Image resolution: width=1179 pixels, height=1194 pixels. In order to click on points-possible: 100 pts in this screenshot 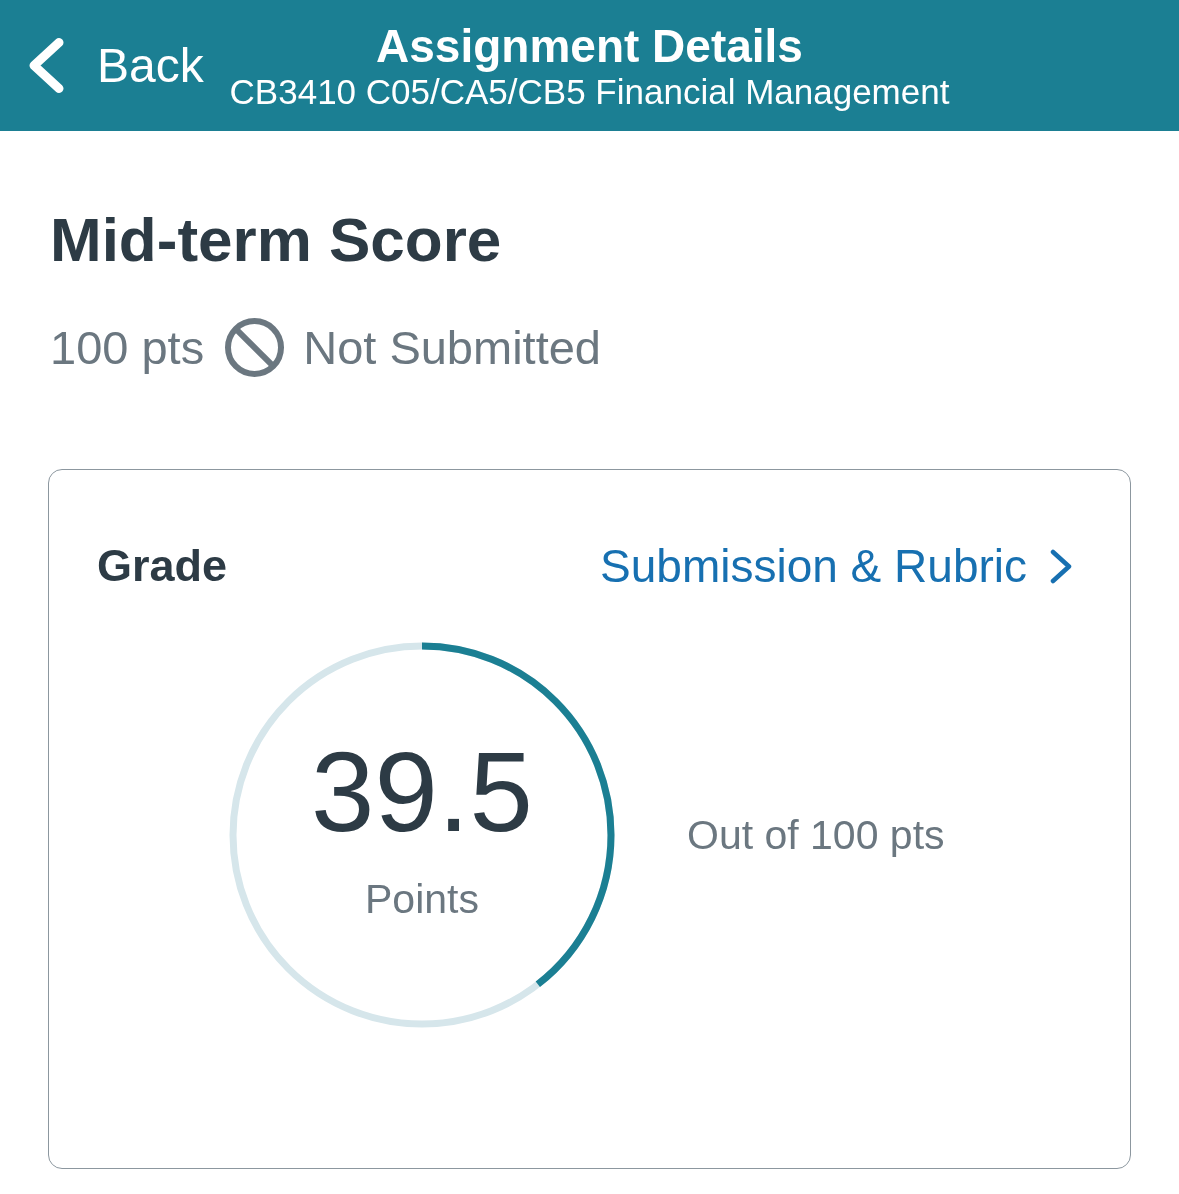, I will do `click(127, 347)`.